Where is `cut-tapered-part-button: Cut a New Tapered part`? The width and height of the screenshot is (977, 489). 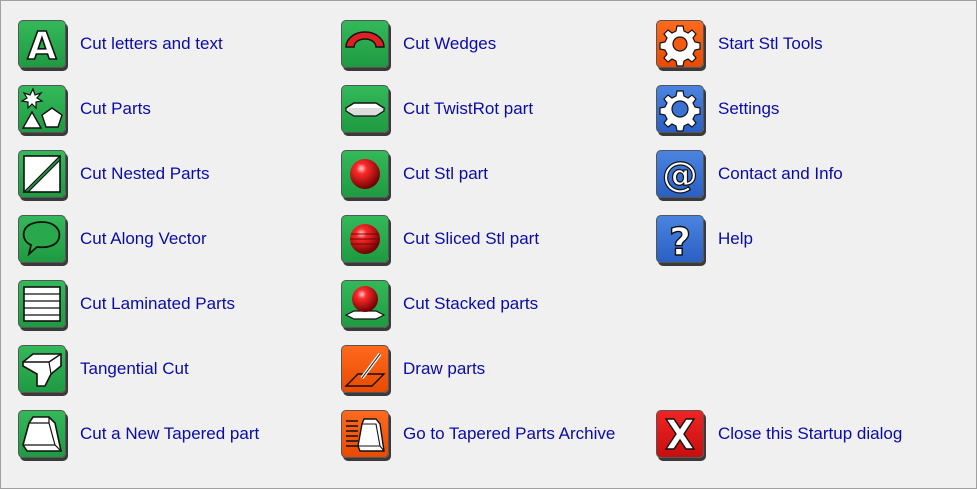
cut-tapered-part-button: Cut a New Tapered part is located at coordinates (138, 434).